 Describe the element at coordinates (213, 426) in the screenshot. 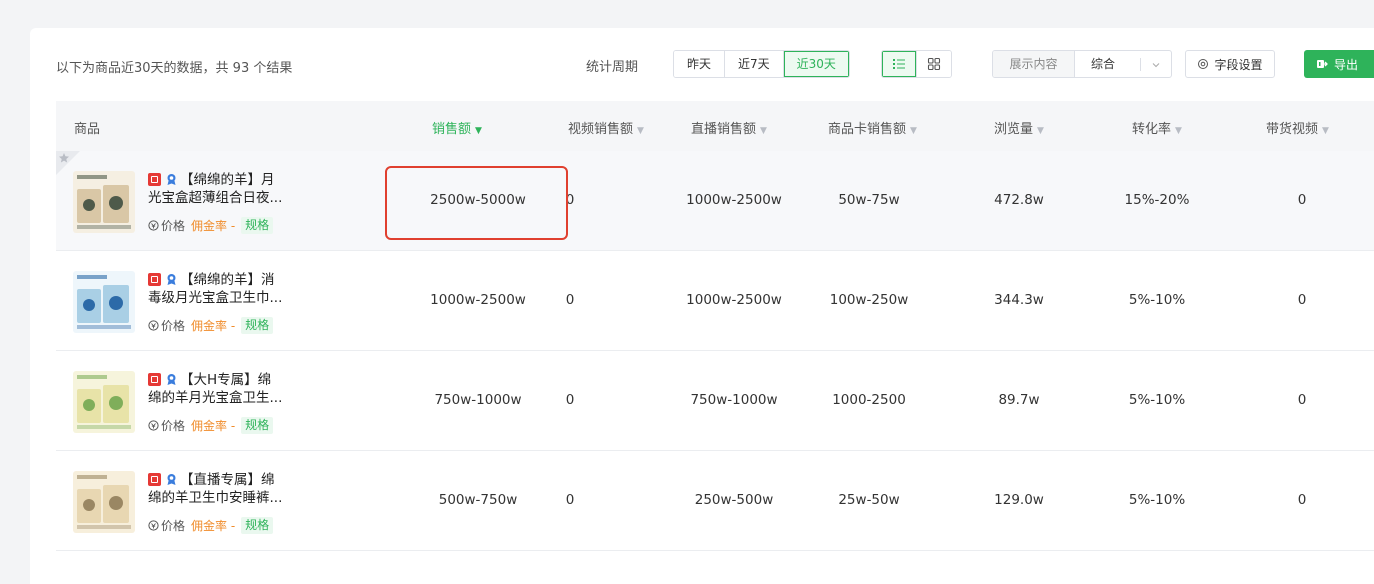

I see `commission-rate: 佣金率 -` at that location.